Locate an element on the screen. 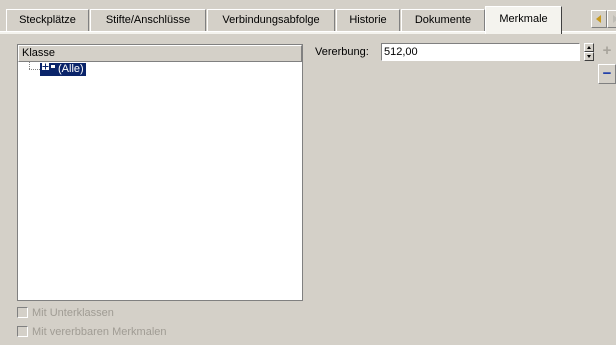 Image resolution: width=616 pixels, height=345 pixels. checkbox-label: Mit Unterklassen is located at coordinates (73, 313).